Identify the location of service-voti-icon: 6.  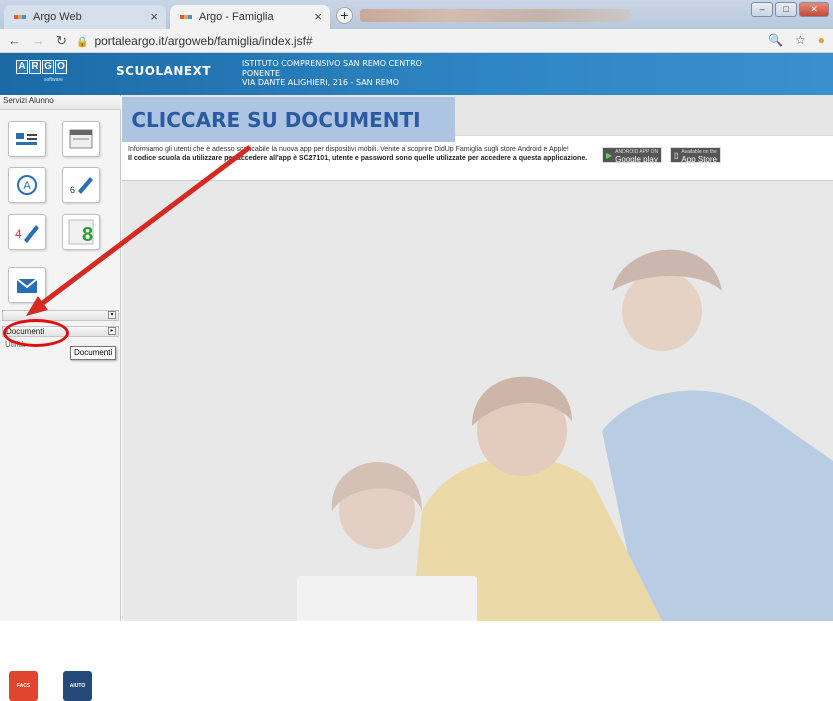
(81, 185).